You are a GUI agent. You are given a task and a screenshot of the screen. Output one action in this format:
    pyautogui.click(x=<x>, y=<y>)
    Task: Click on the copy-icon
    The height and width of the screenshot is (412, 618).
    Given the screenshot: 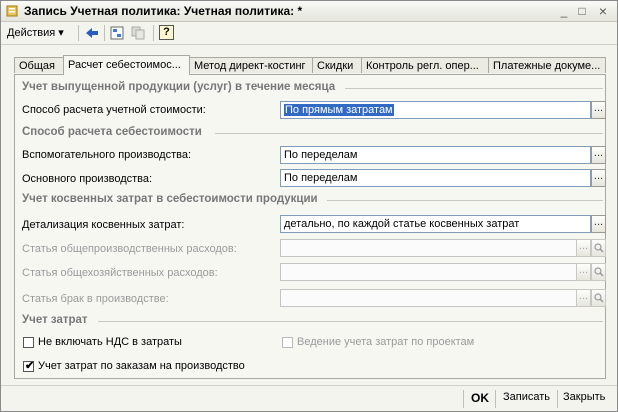 What is the action you would take?
    pyautogui.click(x=138, y=33)
    